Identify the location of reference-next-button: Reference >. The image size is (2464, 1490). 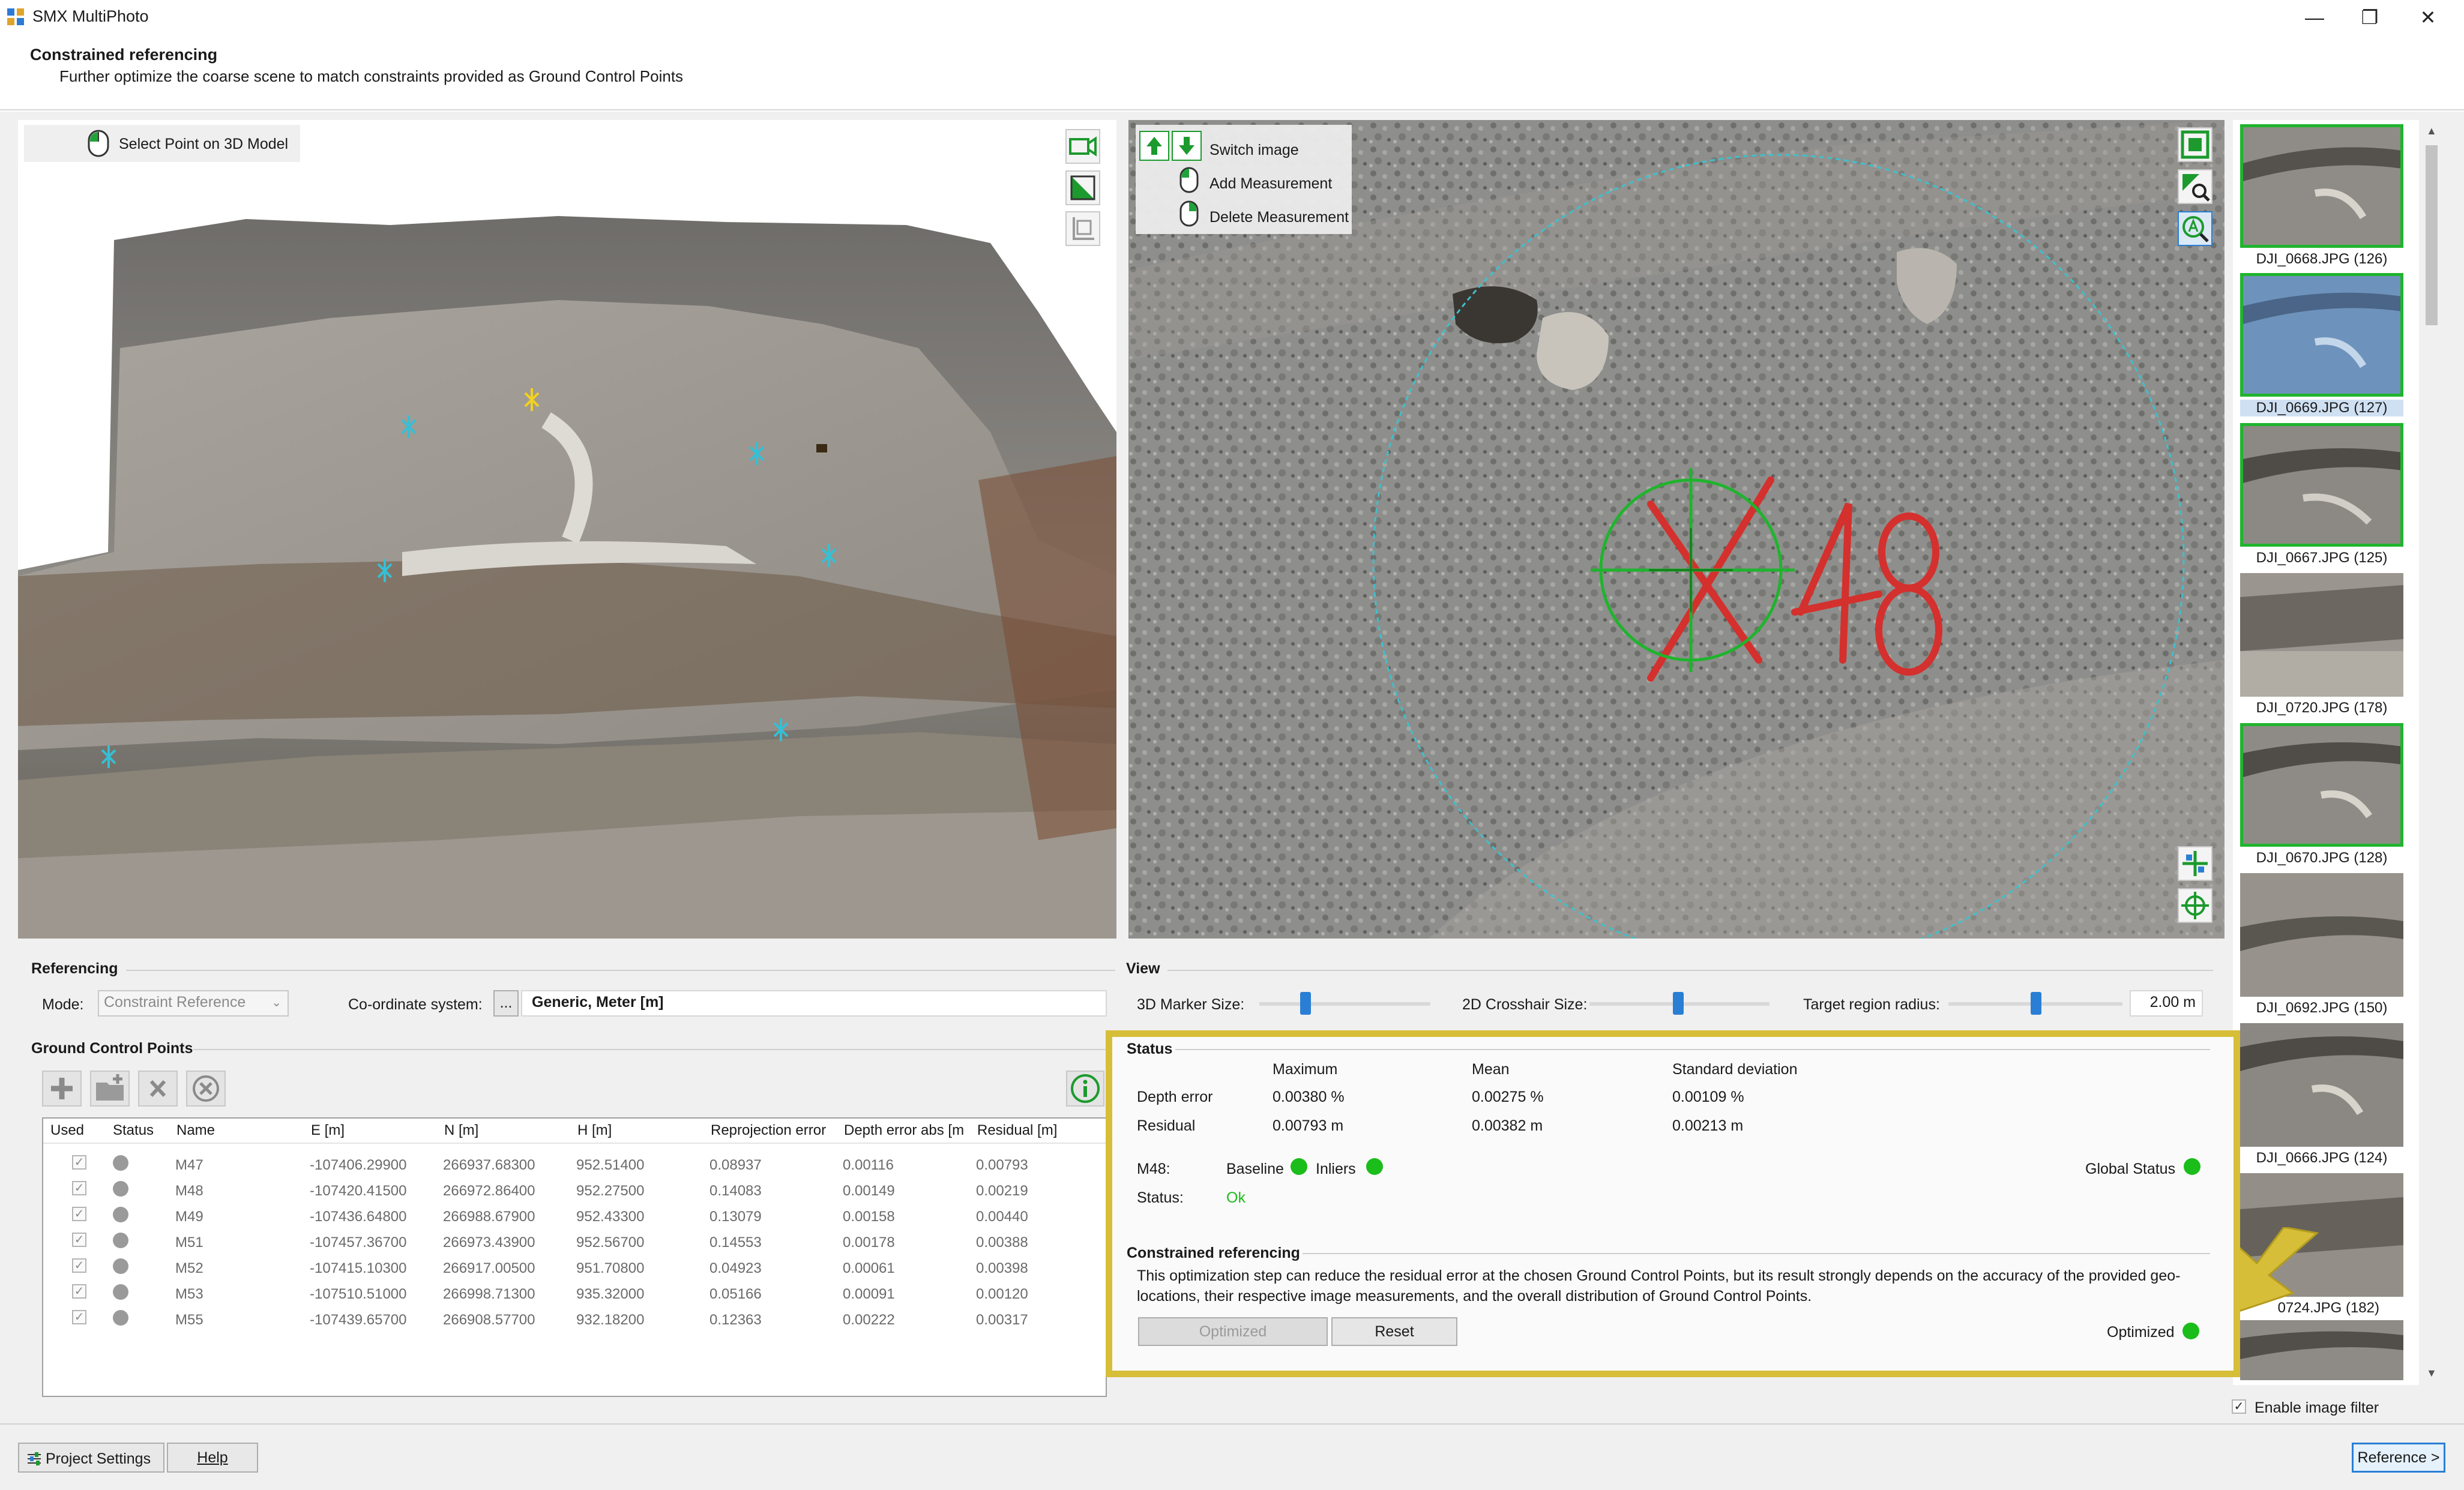
(2398, 1458).